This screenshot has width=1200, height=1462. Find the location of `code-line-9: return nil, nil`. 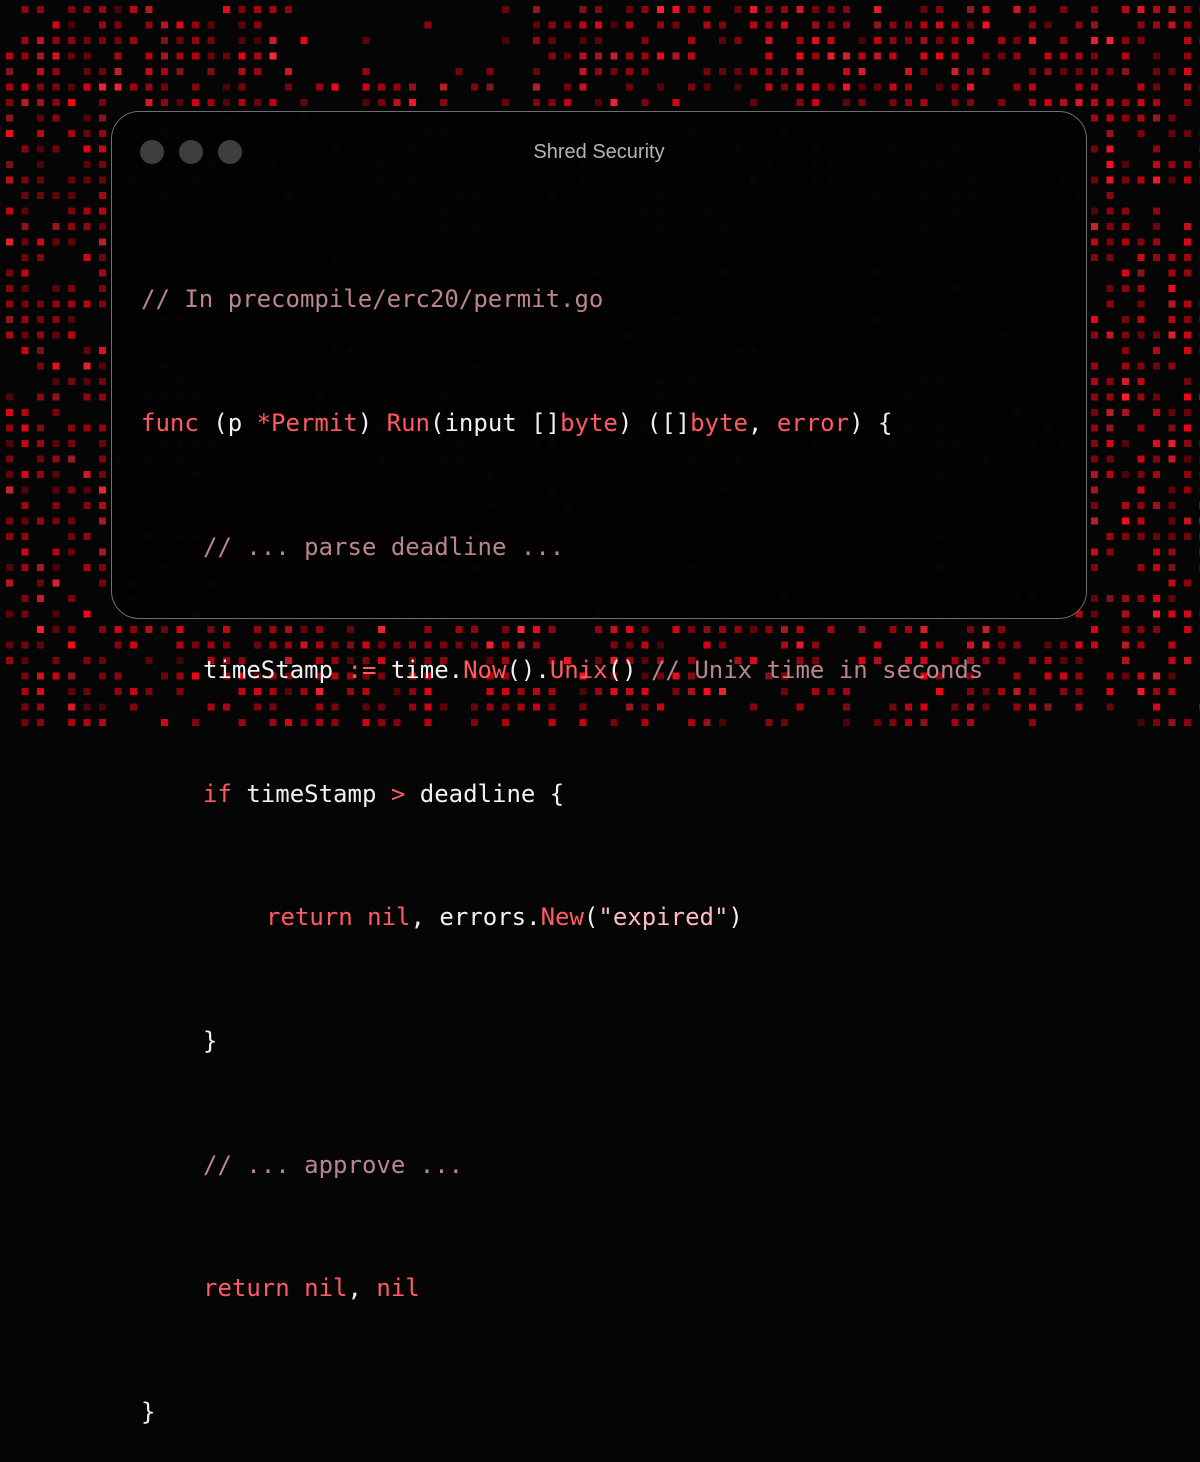

code-line-9: return nil, nil is located at coordinates (562, 1288).